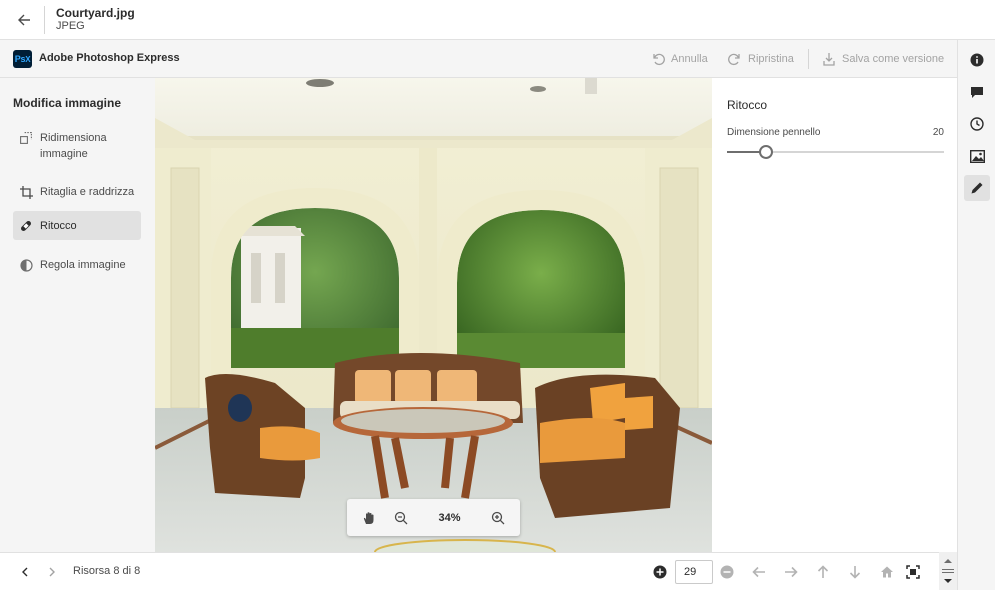 The height and width of the screenshot is (590, 995). Describe the element at coordinates (747, 105) in the screenshot. I see `panel-title: Ritocco` at that location.